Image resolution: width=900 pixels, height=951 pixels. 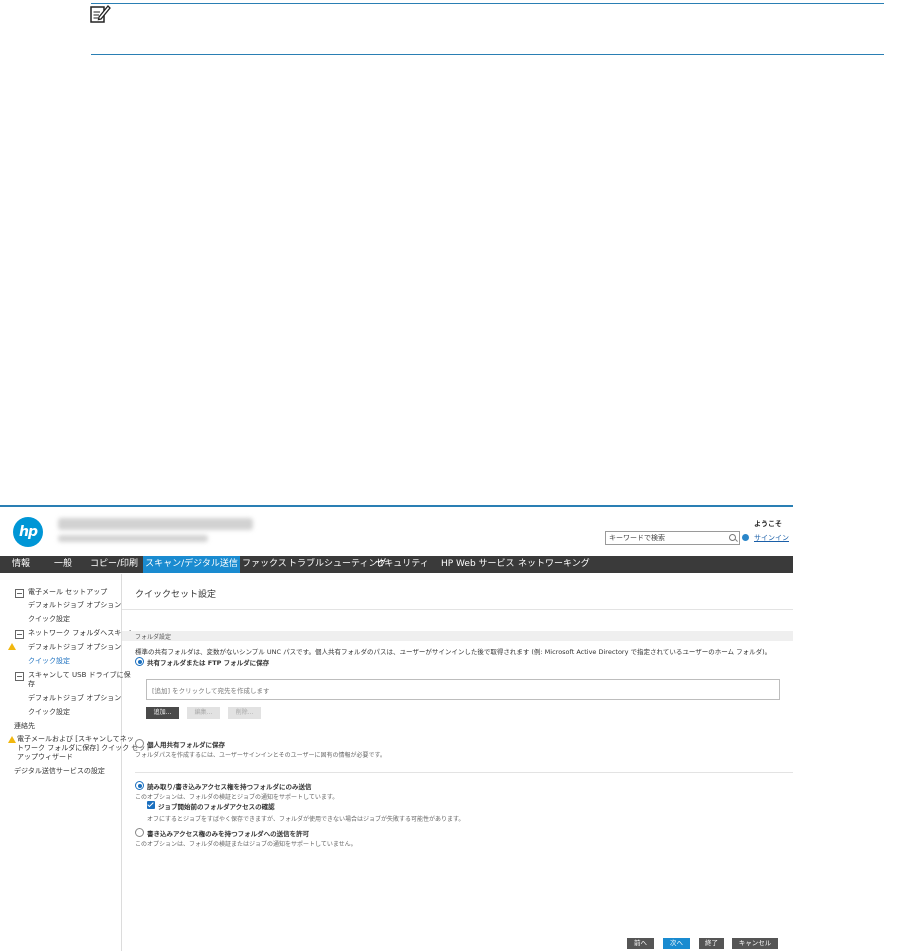 What do you see at coordinates (74, 605) in the screenshot?
I see `sidebar-item-email-default-options: デフォルトジョブ オプション` at bounding box center [74, 605].